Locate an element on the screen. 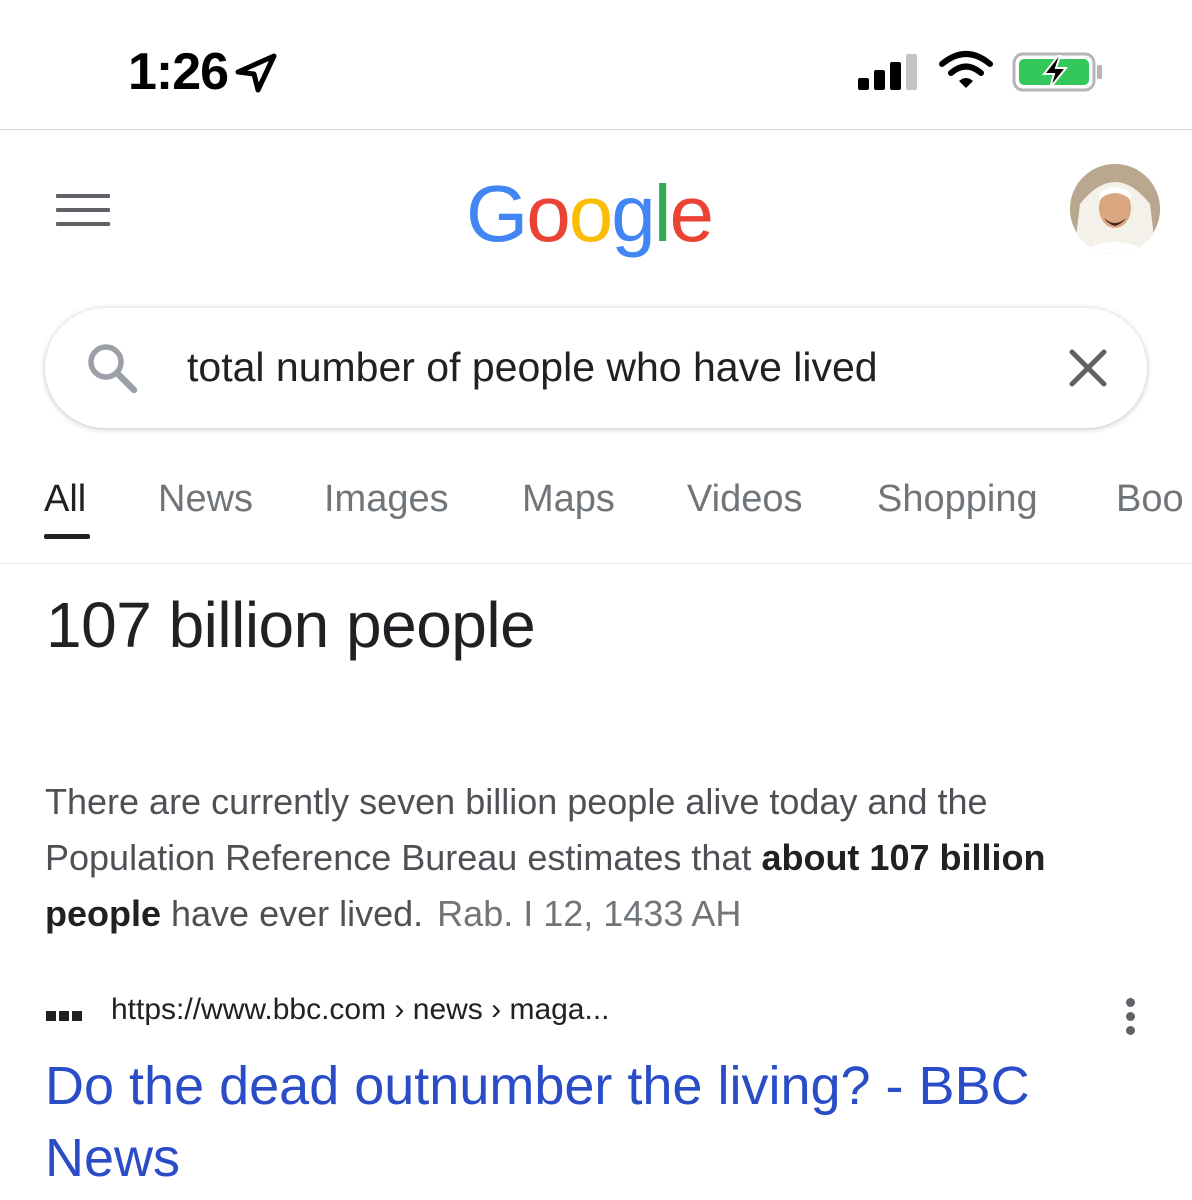  search-input: total number of people who have lived is located at coordinates (532, 367).